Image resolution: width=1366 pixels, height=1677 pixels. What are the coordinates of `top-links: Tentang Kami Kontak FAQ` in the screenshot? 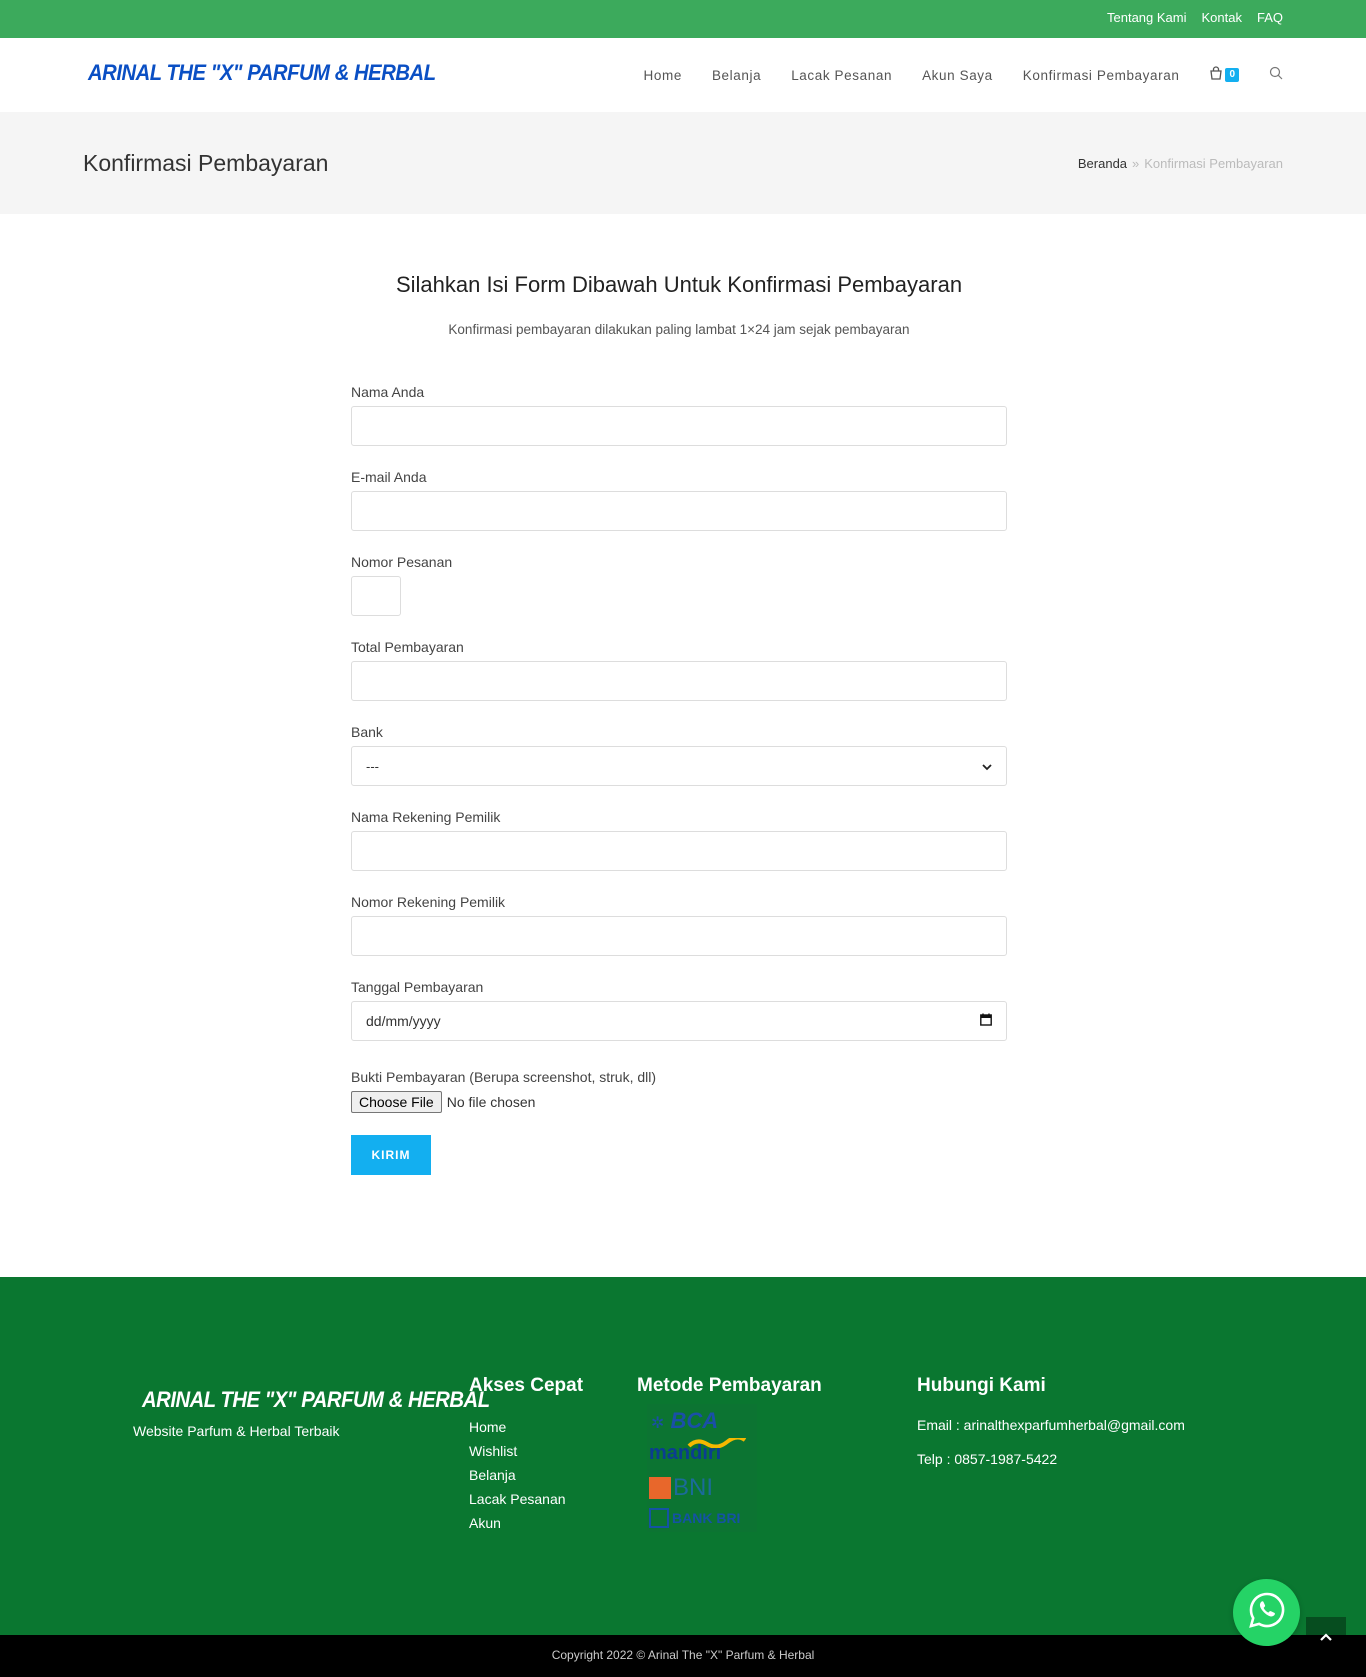 It's located at (1195, 17).